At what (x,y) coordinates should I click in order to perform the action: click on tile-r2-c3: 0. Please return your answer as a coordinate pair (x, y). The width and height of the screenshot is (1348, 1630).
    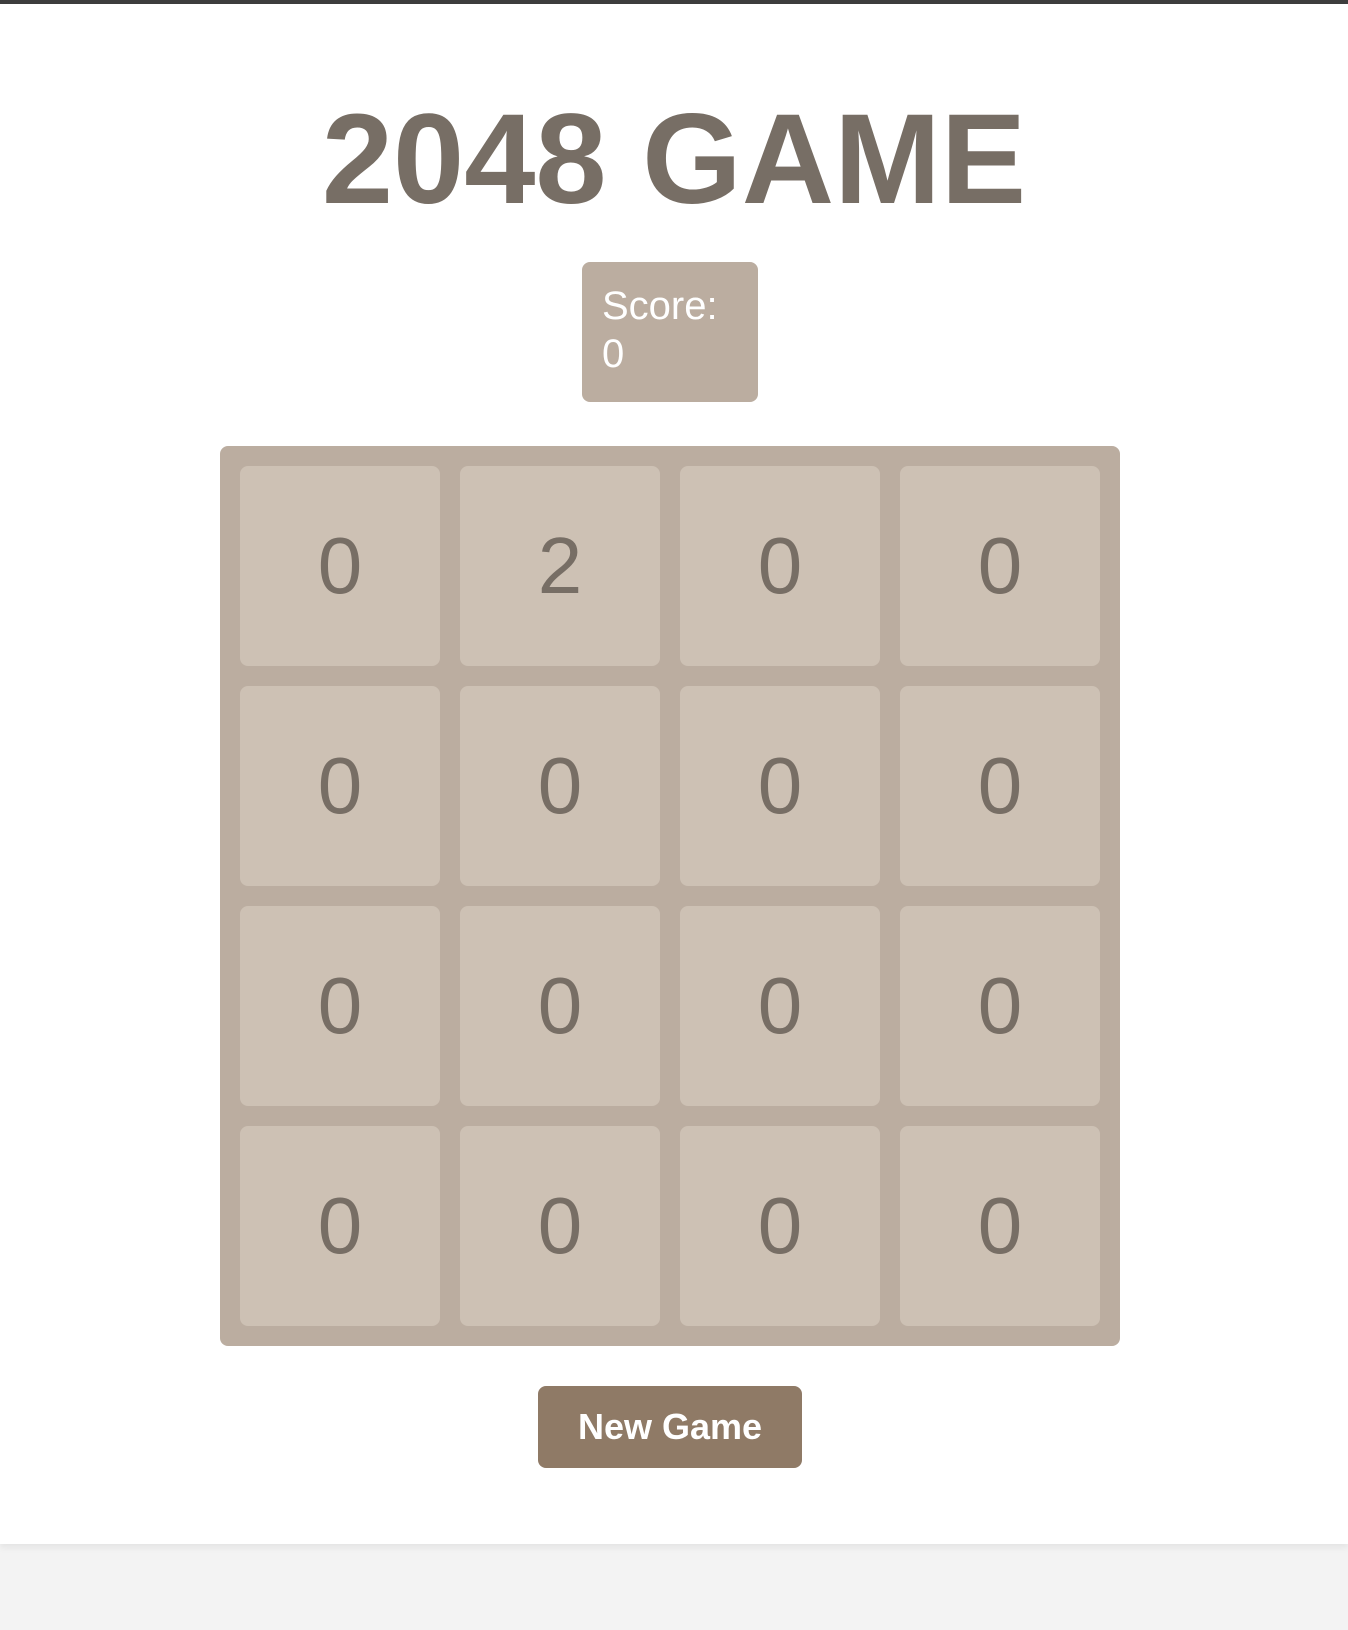
    Looking at the image, I should click on (780, 786).